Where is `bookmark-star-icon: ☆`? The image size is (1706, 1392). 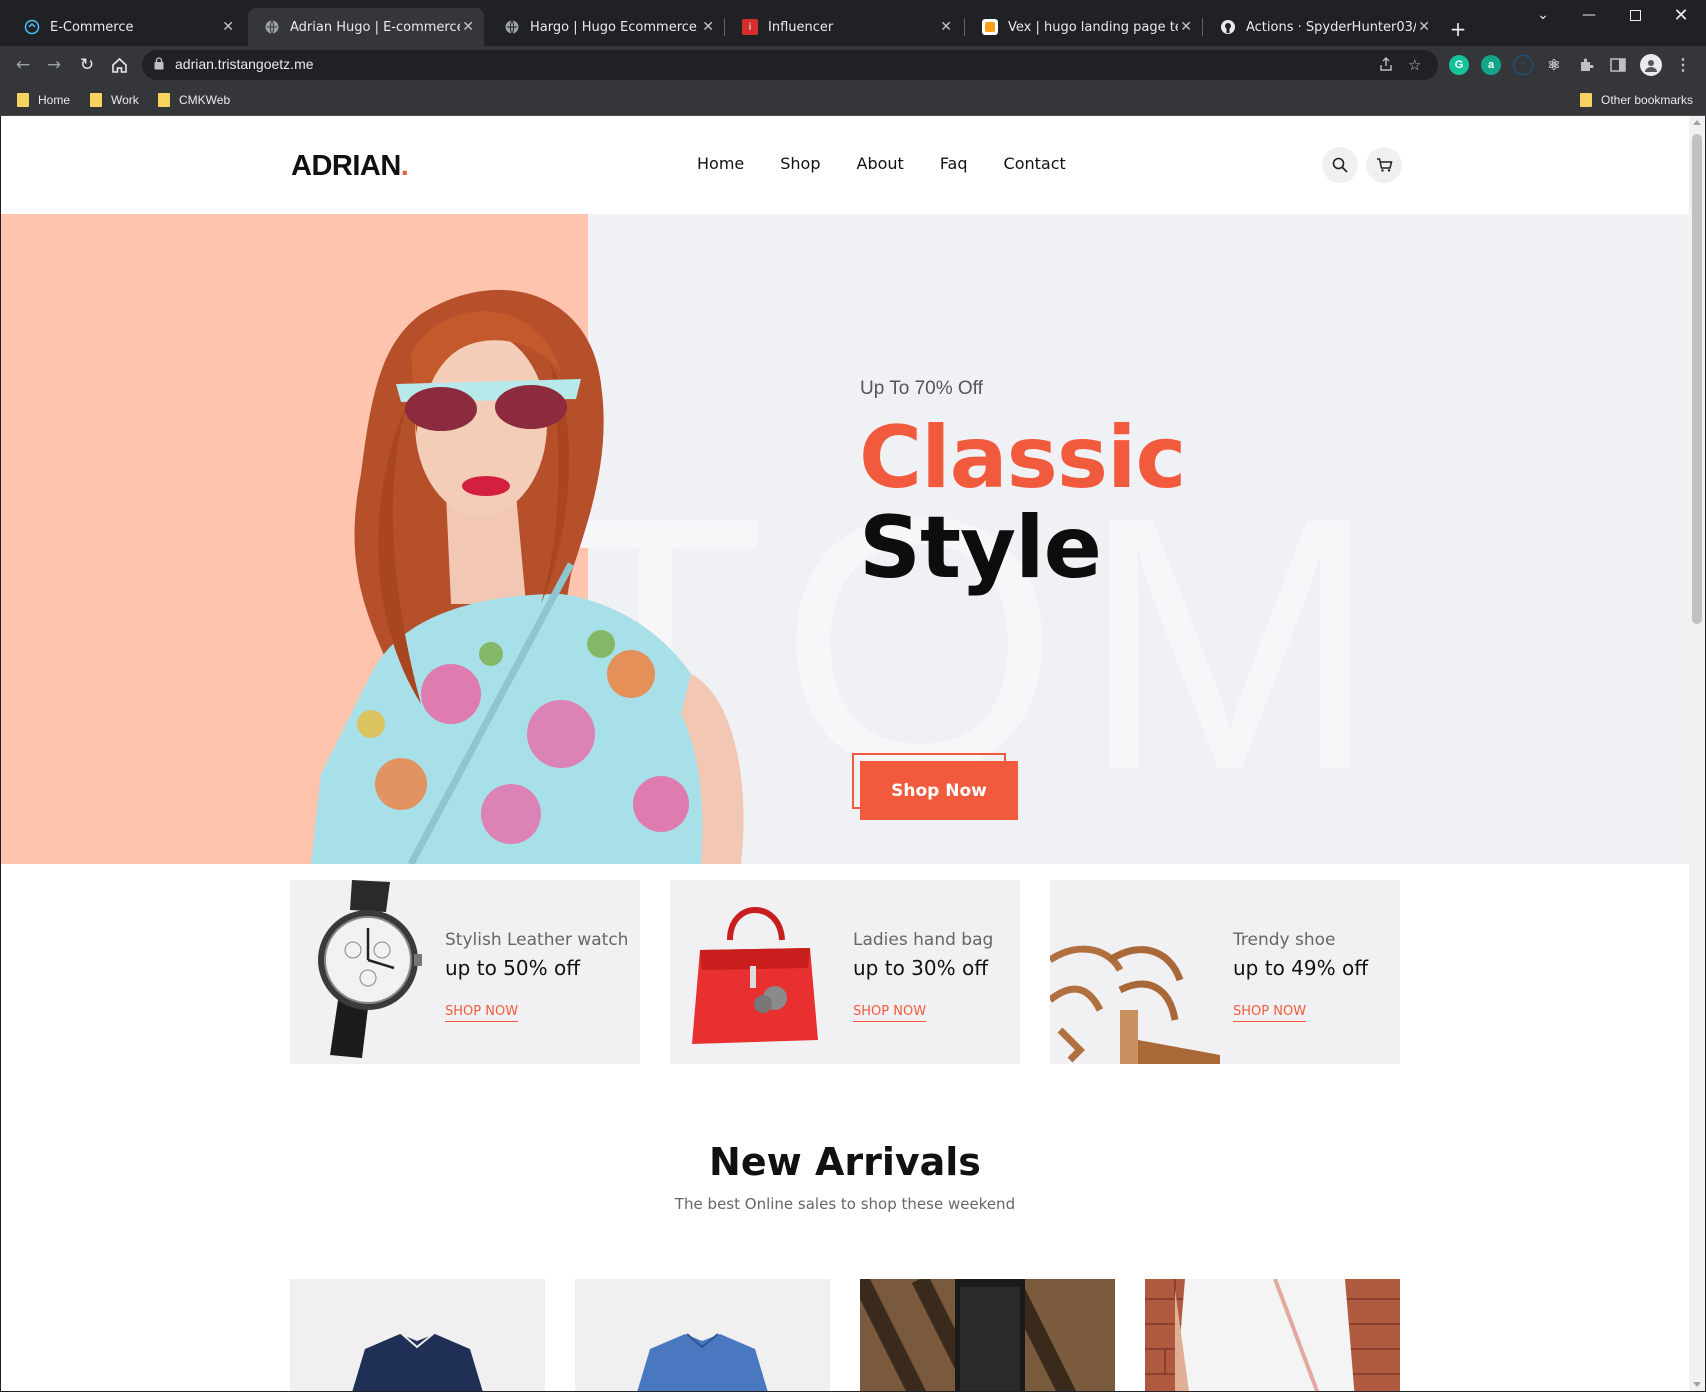
bookmark-star-icon: ☆ is located at coordinates (1414, 65).